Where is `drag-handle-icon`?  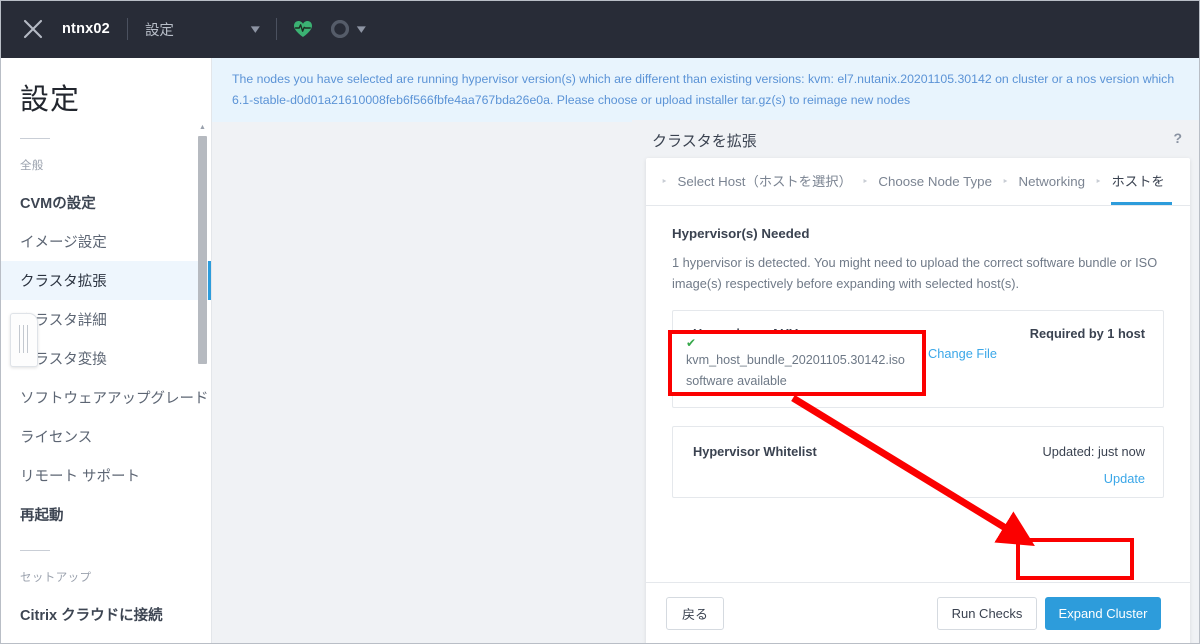
drag-handle-icon is located at coordinates (24, 340).